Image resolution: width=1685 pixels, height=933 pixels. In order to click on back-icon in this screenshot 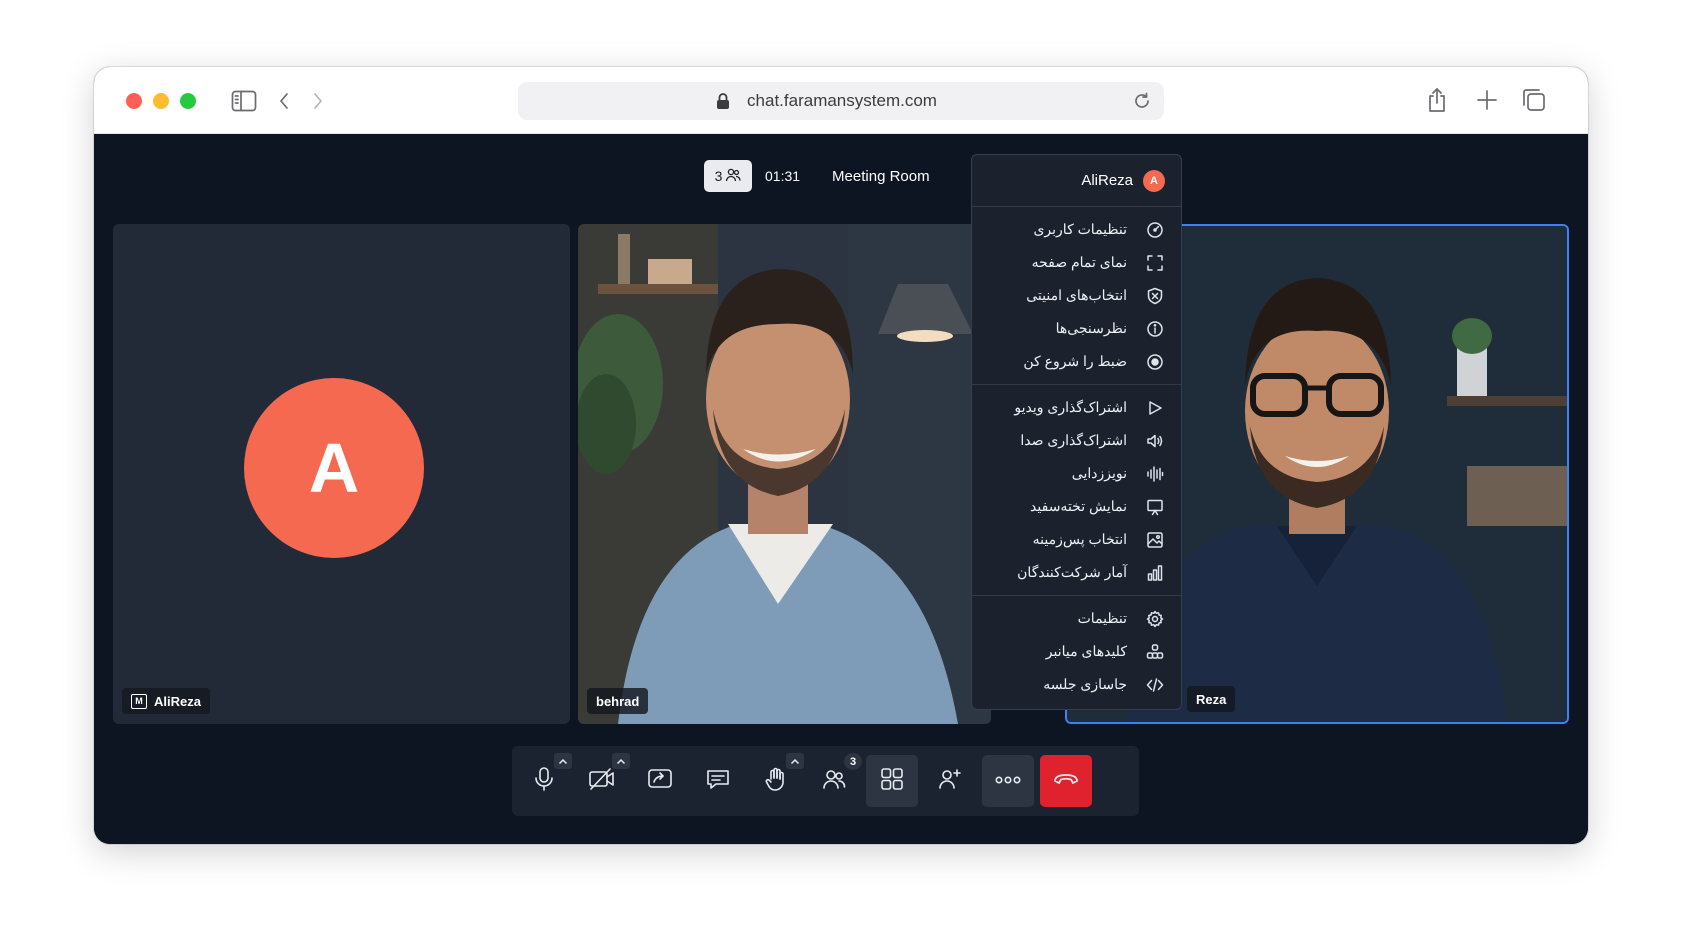, I will do `click(284, 101)`.